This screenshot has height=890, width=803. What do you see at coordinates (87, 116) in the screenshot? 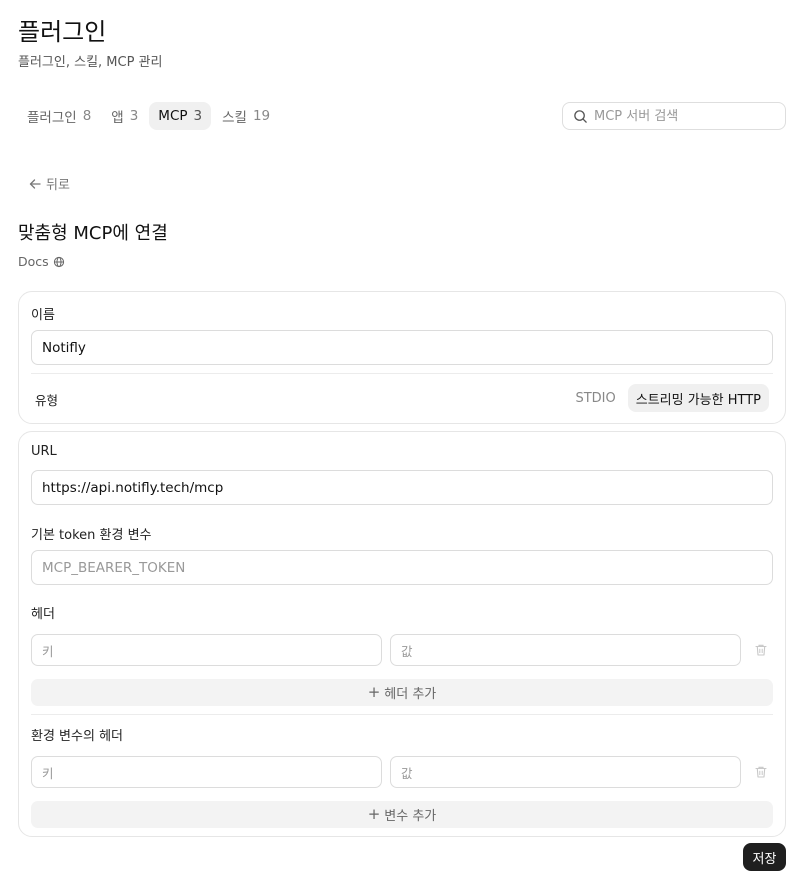
I see `tab-count: 8` at bounding box center [87, 116].